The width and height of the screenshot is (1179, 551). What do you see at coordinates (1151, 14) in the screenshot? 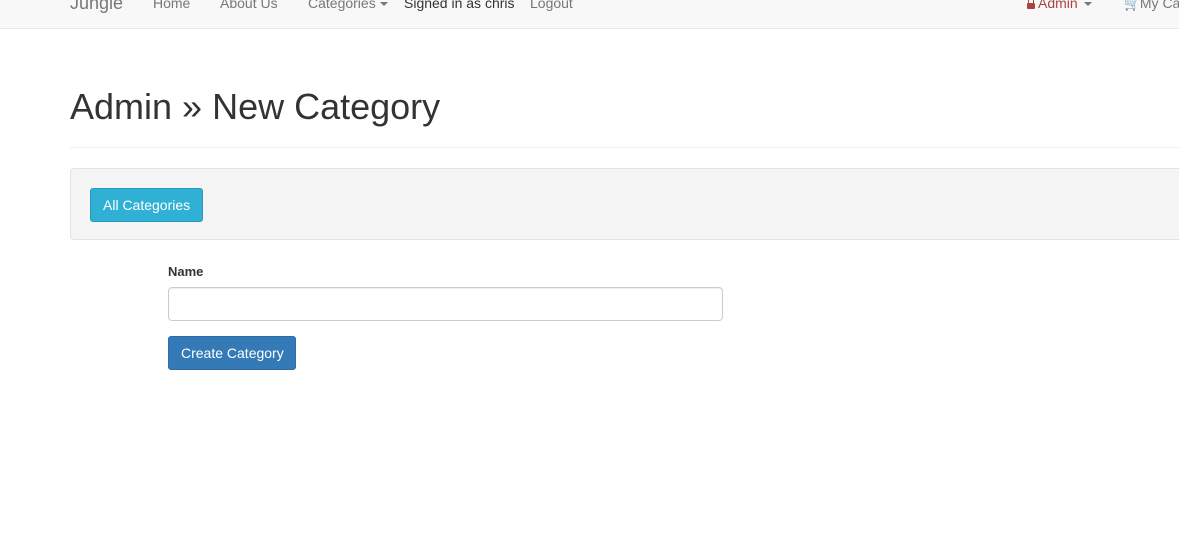
I see `my-cart-link: 🛒 My Cart` at bounding box center [1151, 14].